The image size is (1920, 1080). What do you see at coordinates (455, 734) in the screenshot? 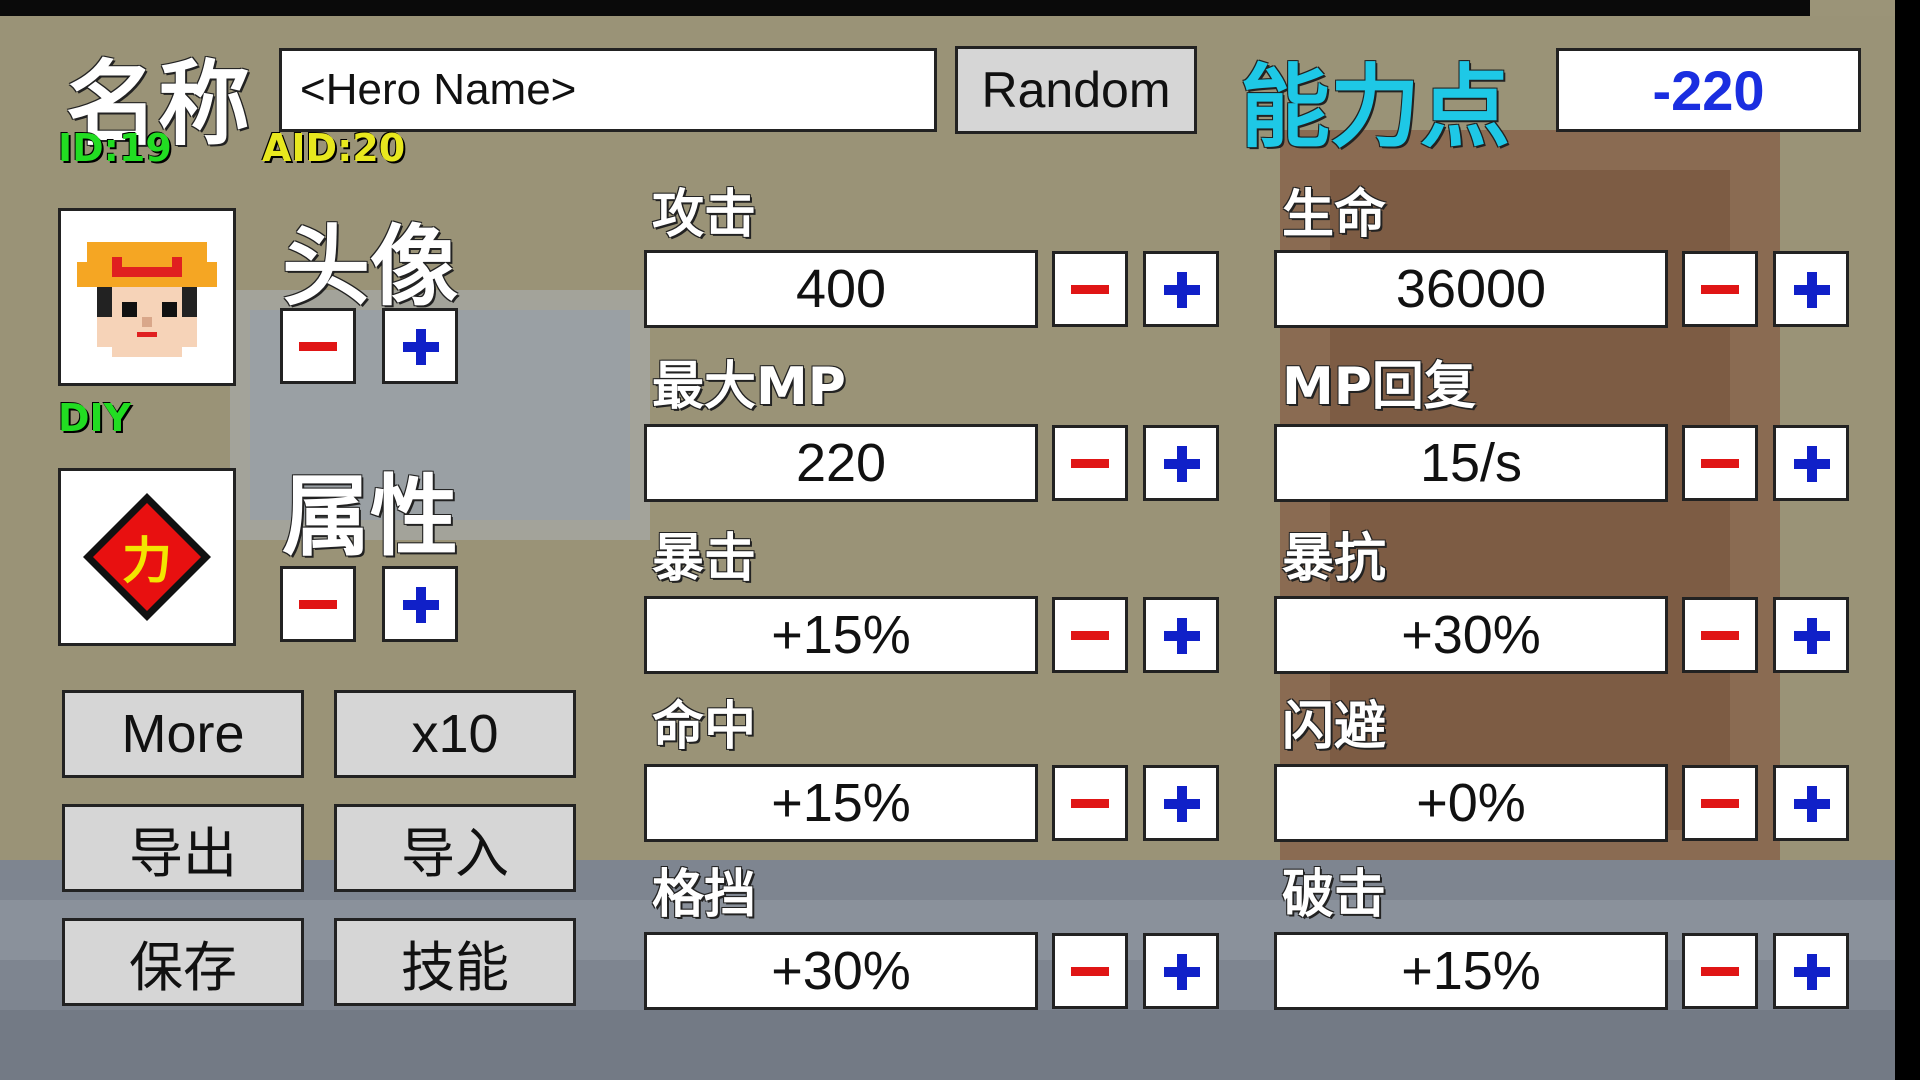
I see `x10-button: x10` at bounding box center [455, 734].